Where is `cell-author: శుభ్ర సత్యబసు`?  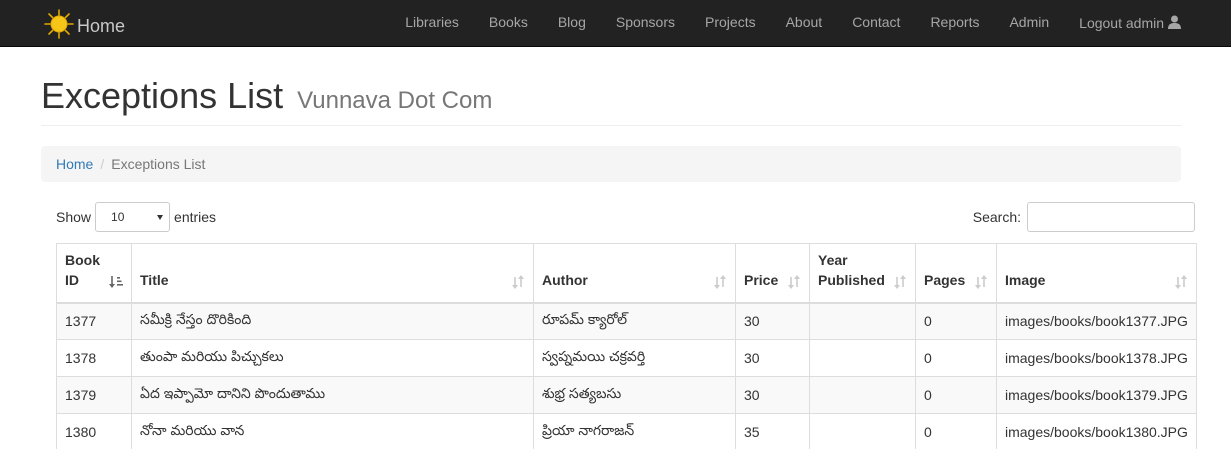
cell-author: శుభ్ర సత్యబసు is located at coordinates (634, 395).